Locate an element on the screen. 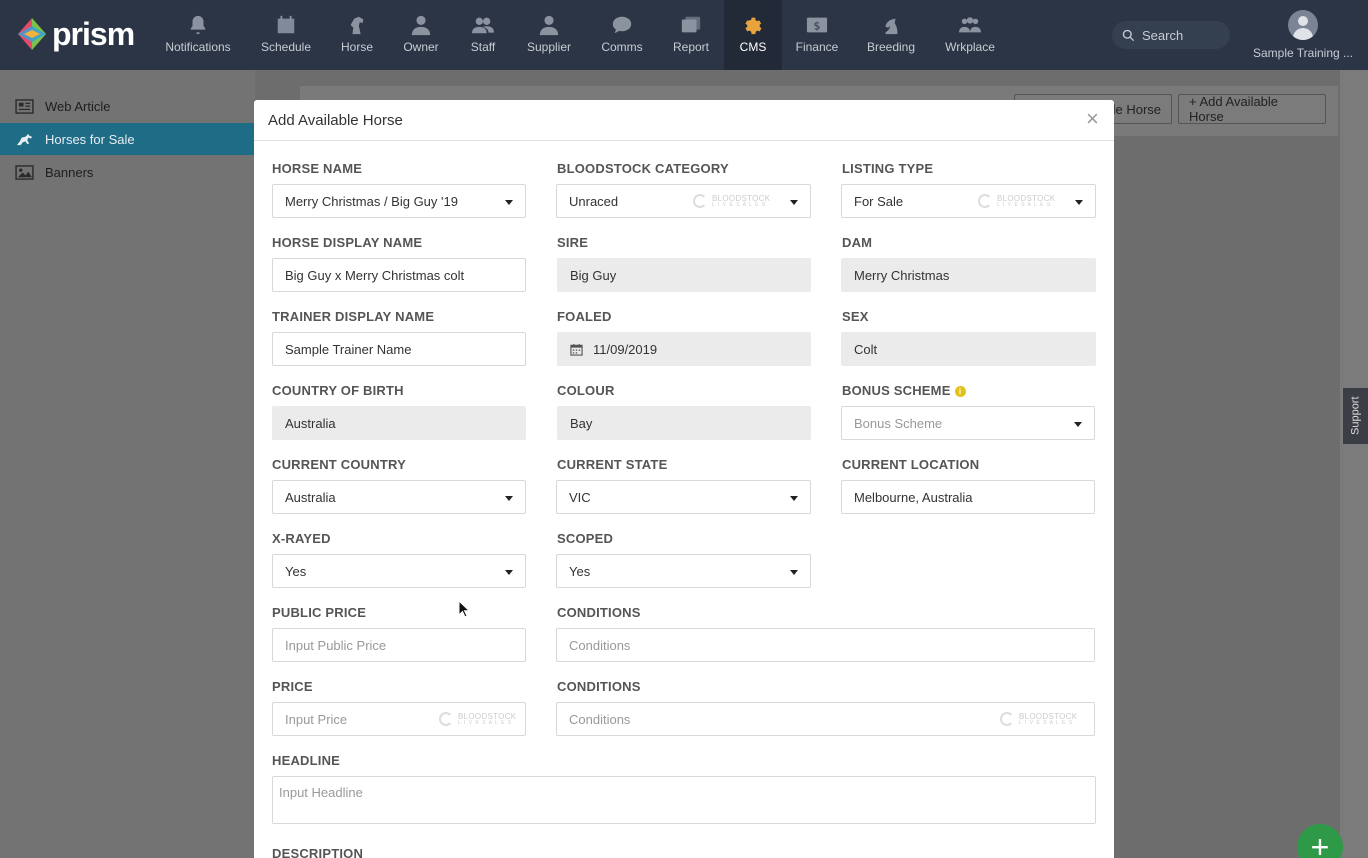  supplier-icon is located at coordinates (549, 25).